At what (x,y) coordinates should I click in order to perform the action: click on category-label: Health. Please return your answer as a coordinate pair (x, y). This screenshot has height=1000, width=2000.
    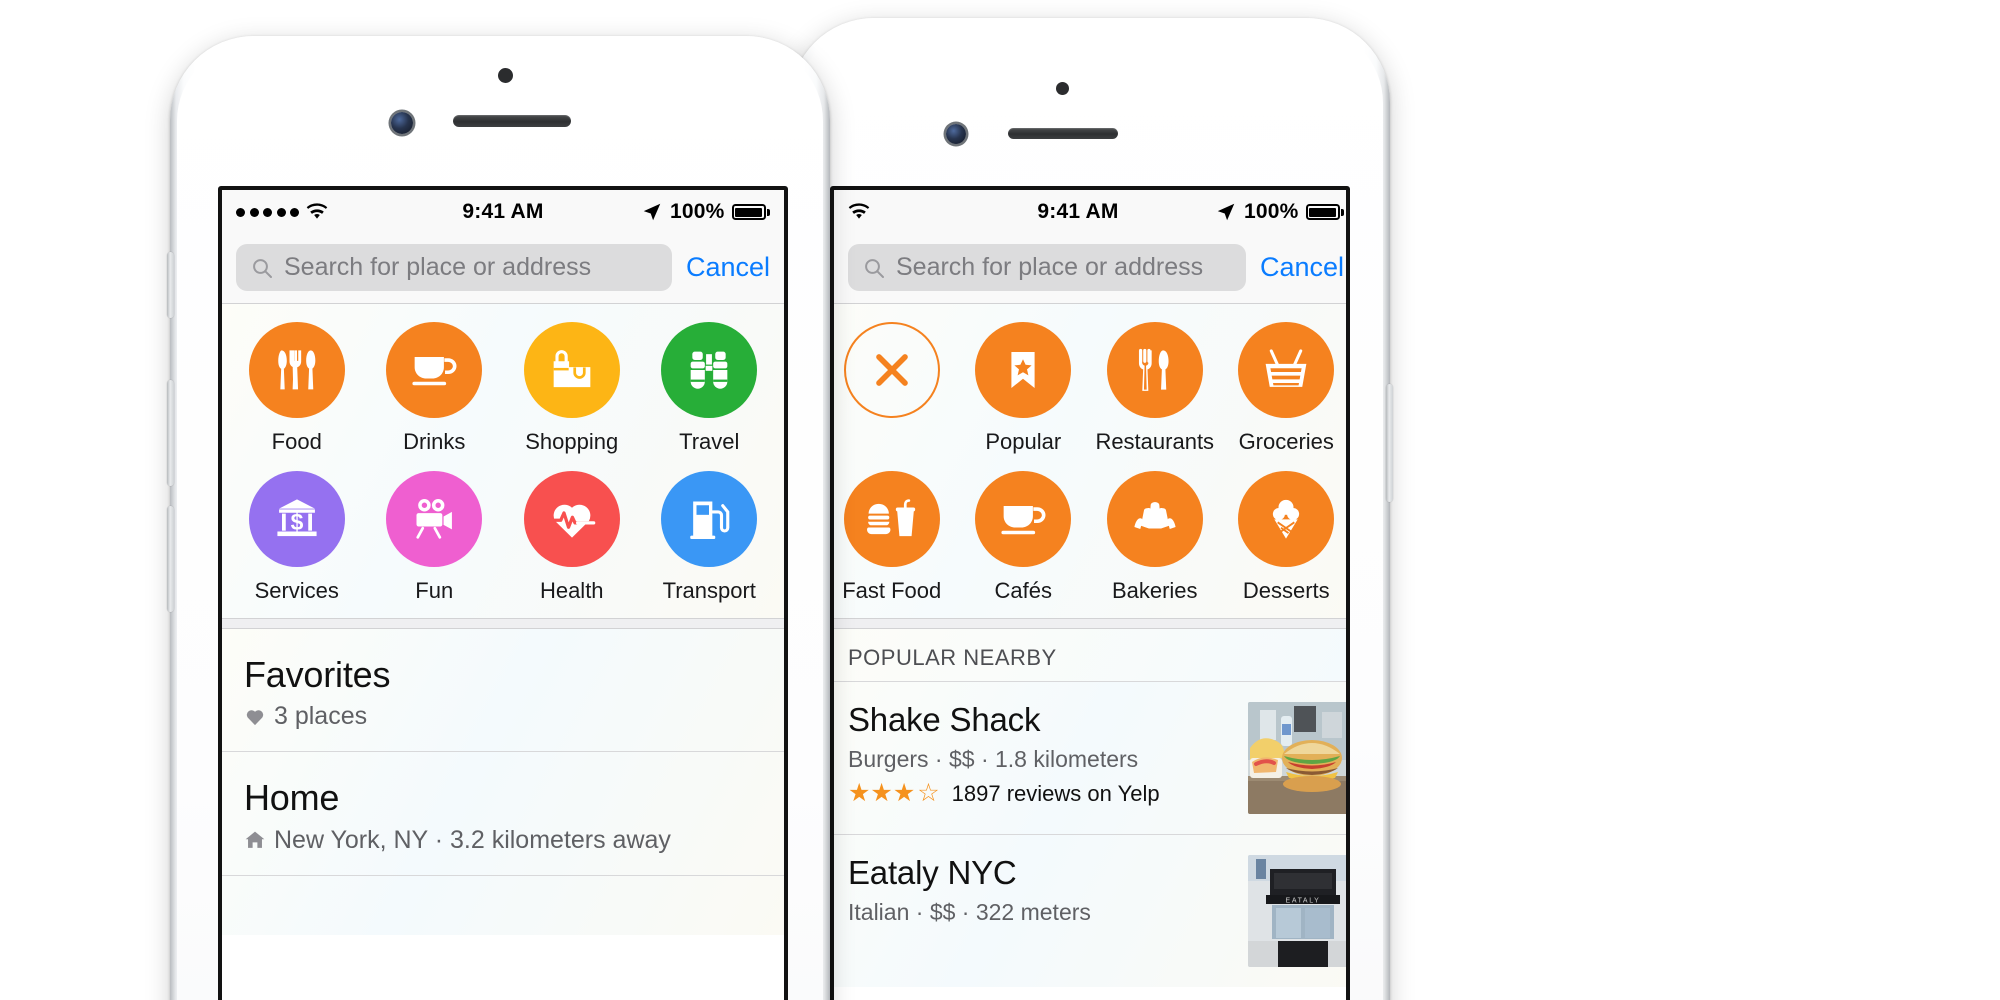
    Looking at the image, I should click on (571, 590).